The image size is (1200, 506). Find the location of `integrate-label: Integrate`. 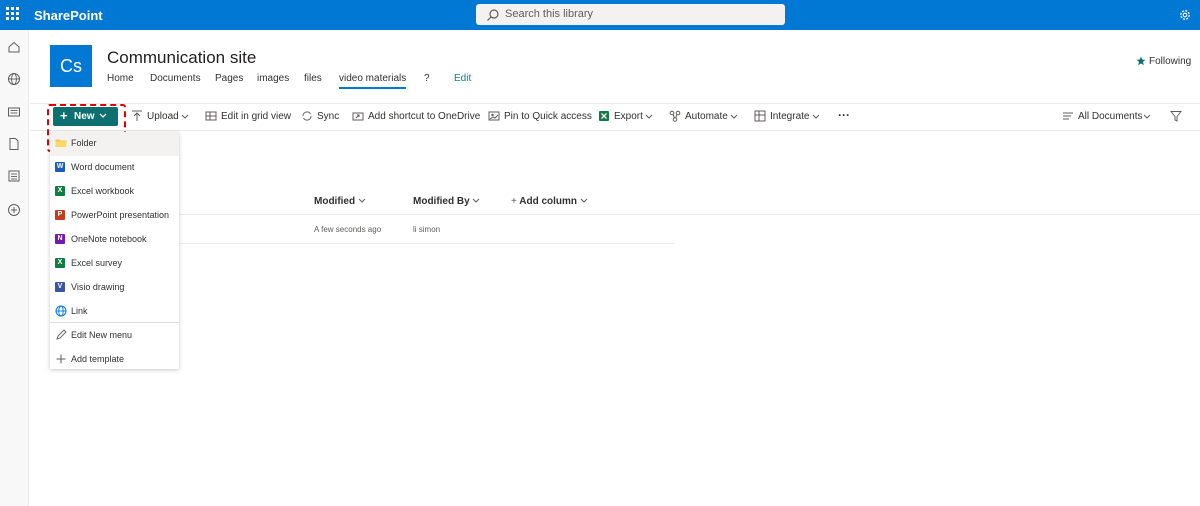

integrate-label: Integrate is located at coordinates (790, 116).